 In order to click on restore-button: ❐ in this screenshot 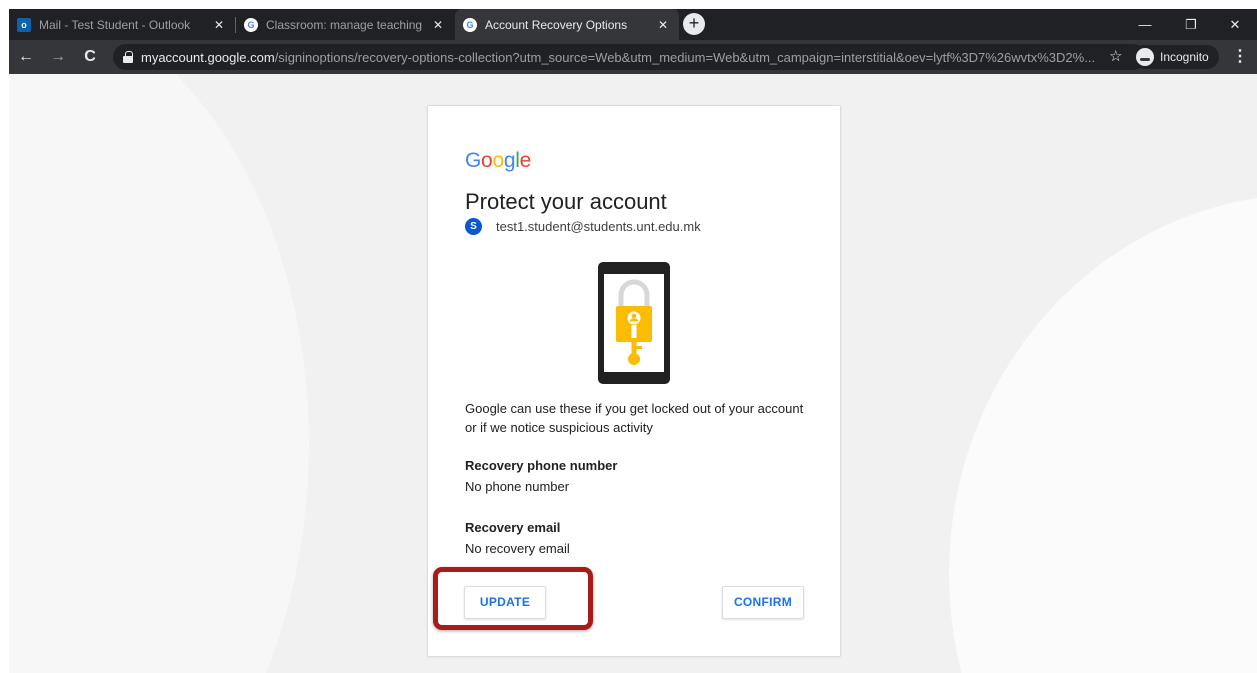, I will do `click(1191, 24)`.